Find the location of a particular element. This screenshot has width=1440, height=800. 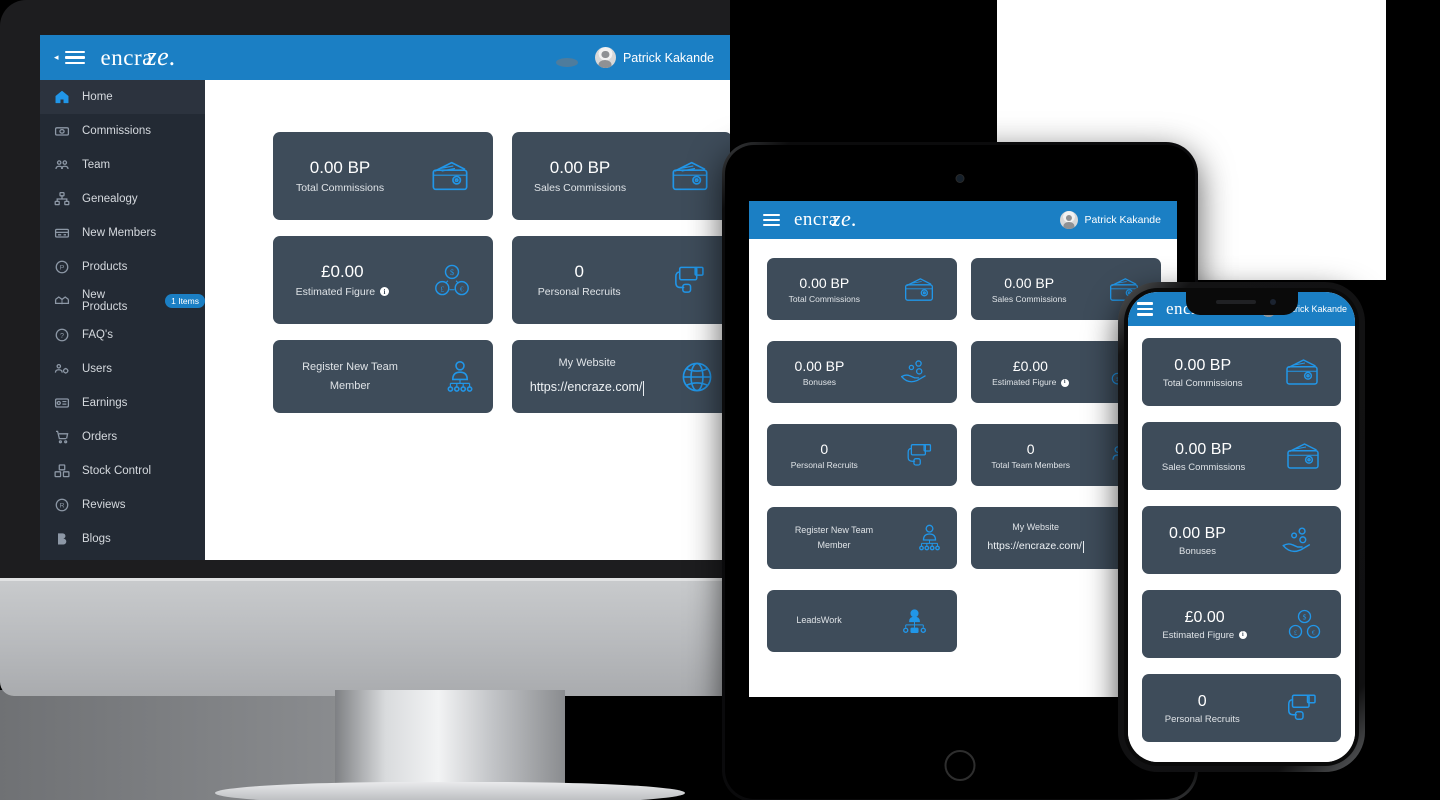

sidebar-item-team: Team is located at coordinates (122, 165).